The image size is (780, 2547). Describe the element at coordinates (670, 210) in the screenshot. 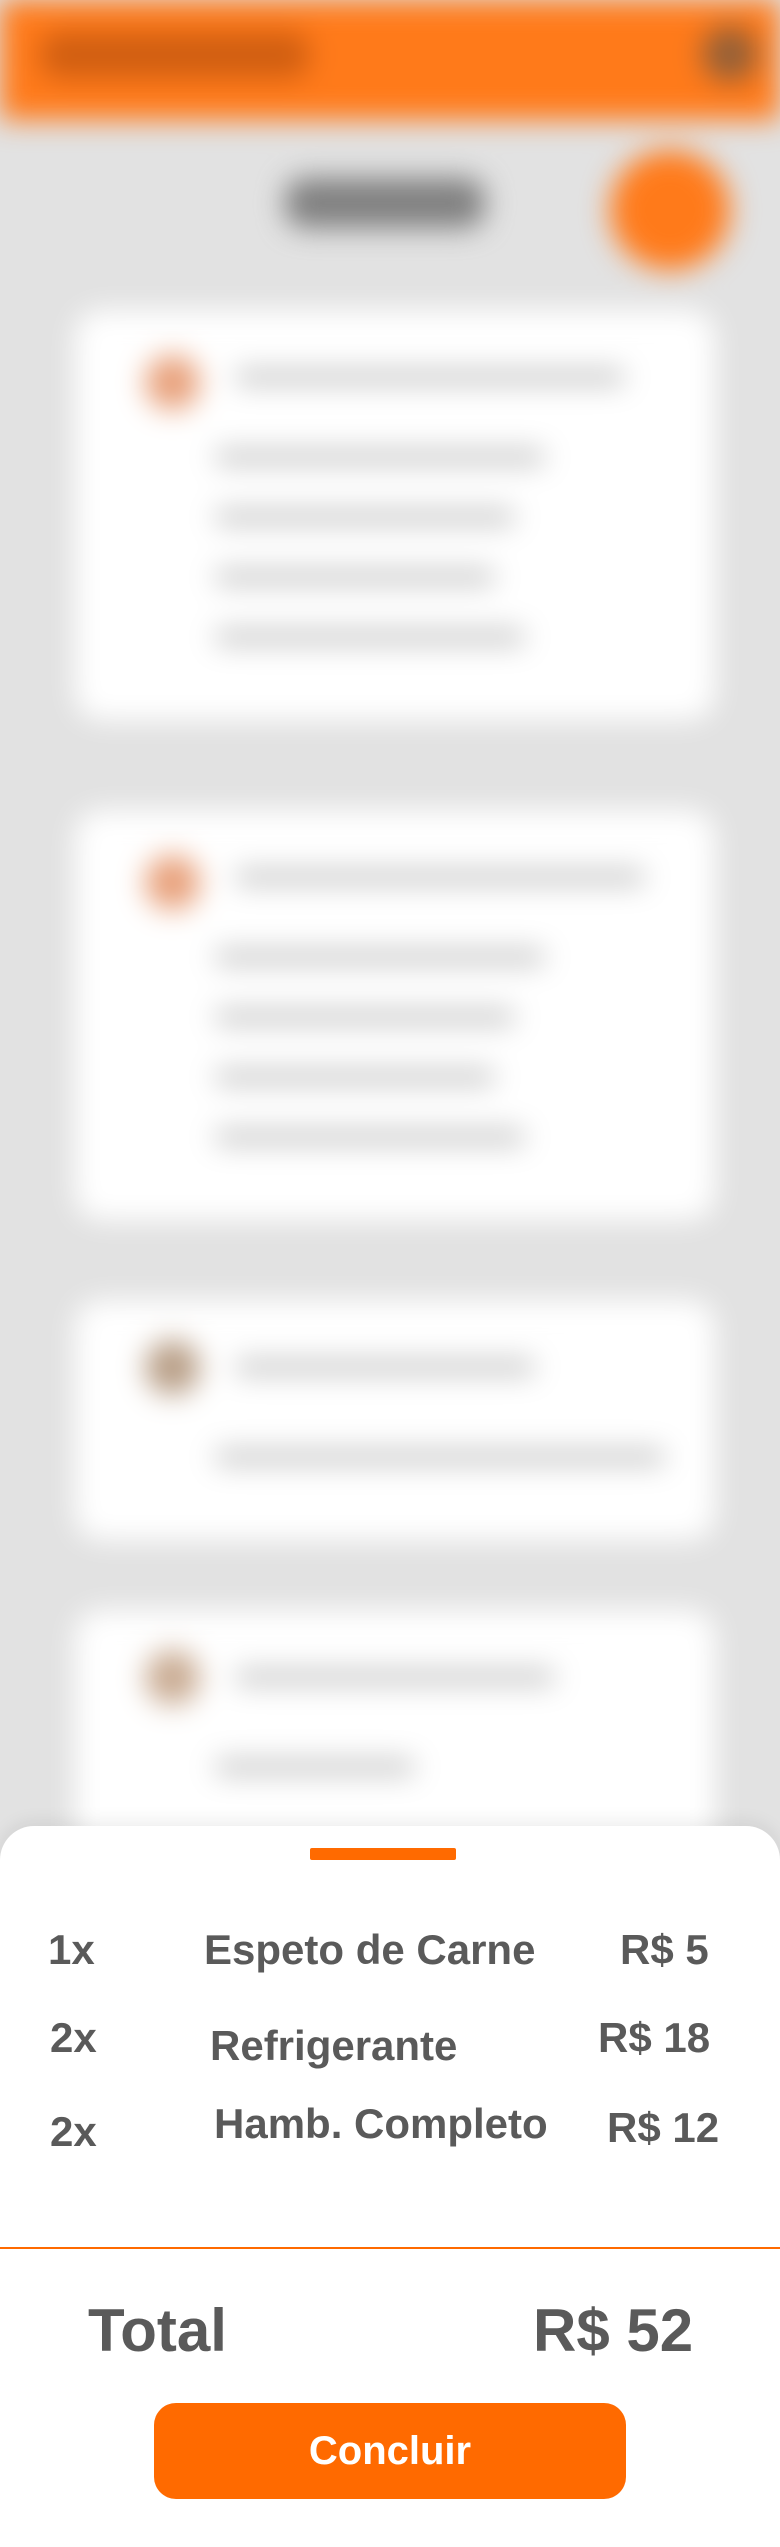

I see `add-order-button` at that location.